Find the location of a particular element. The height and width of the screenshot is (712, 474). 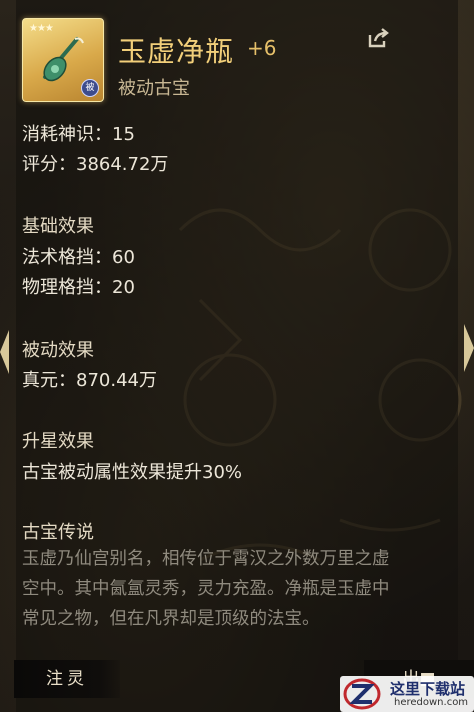

stat-cost-label: 消耗神识： is located at coordinates (67, 134).